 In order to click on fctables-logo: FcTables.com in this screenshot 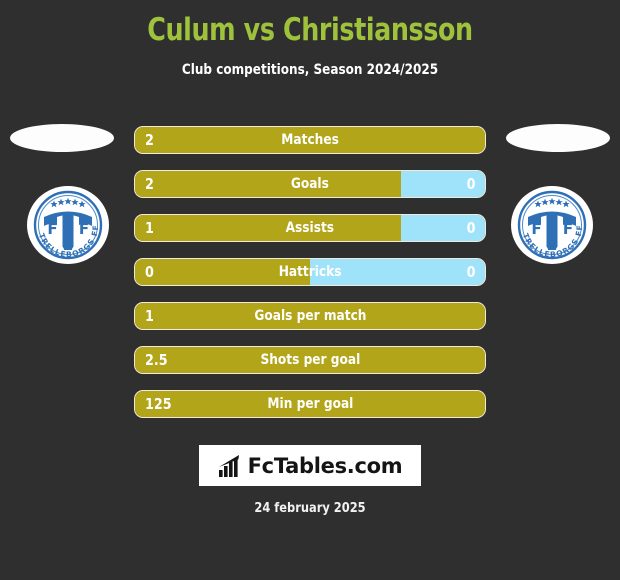, I will do `click(310, 465)`.